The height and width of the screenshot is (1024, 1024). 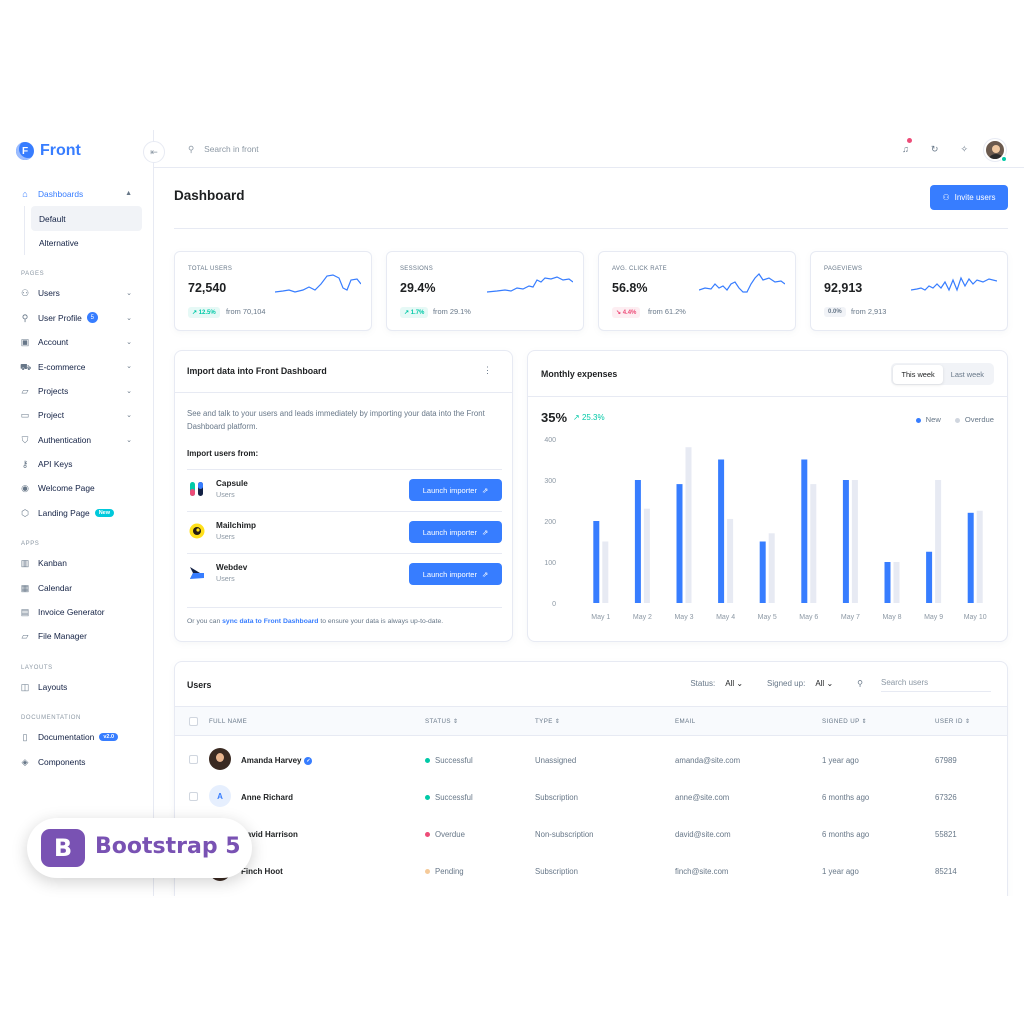 I want to click on stat-from: from 29.1%, so click(x=452, y=311).